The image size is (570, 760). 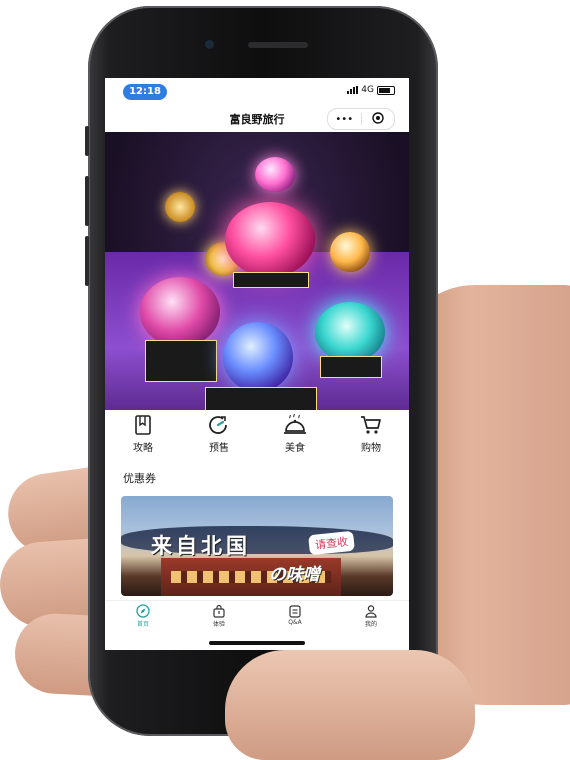 What do you see at coordinates (295, 622) in the screenshot?
I see `tab-label: Q&A` at bounding box center [295, 622].